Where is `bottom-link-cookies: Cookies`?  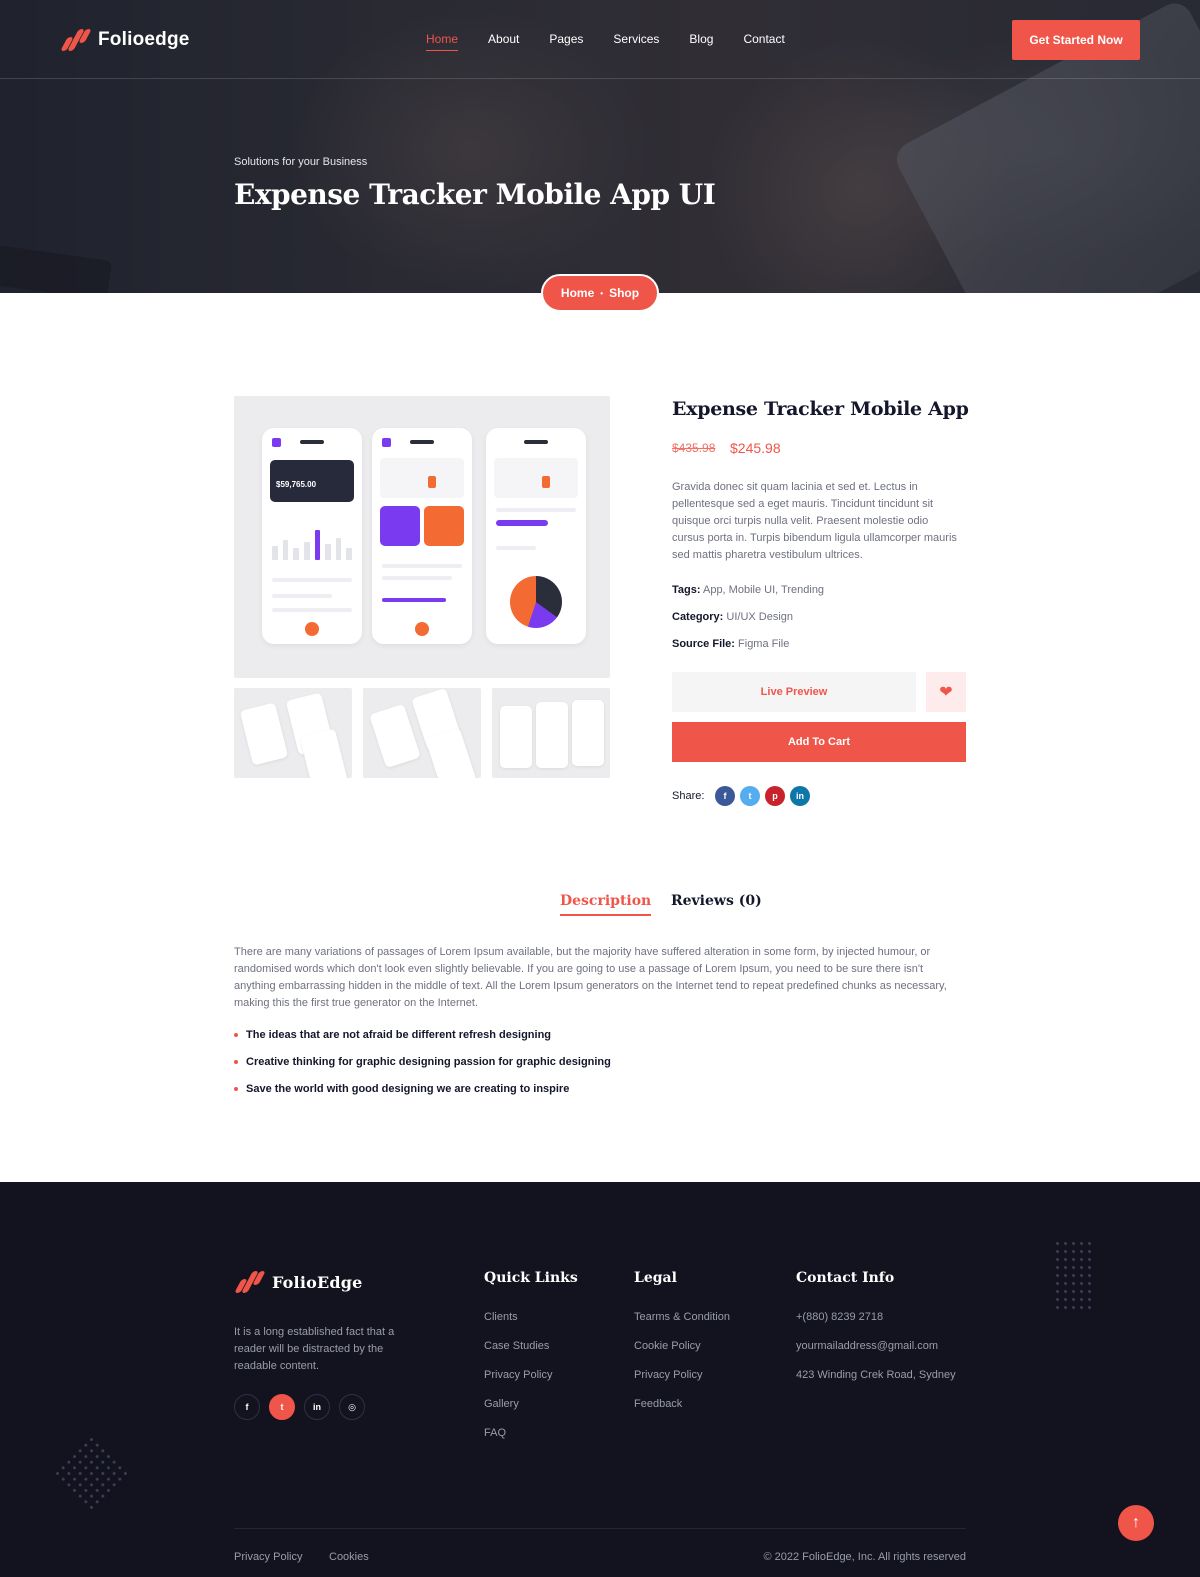
bottom-link-cookies: Cookies is located at coordinates (349, 1557).